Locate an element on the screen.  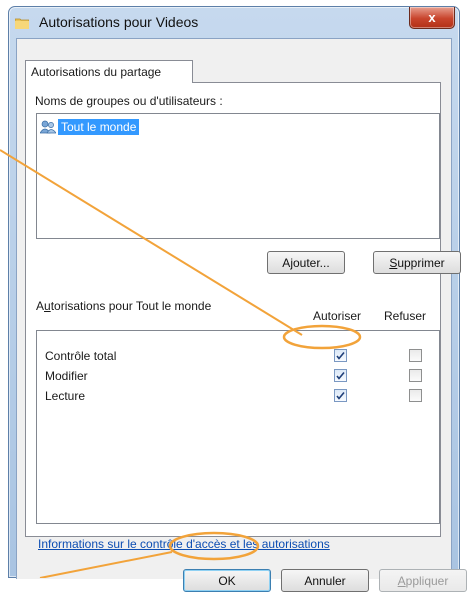
permission-row-modify: Modifier is located at coordinates (238, 377).